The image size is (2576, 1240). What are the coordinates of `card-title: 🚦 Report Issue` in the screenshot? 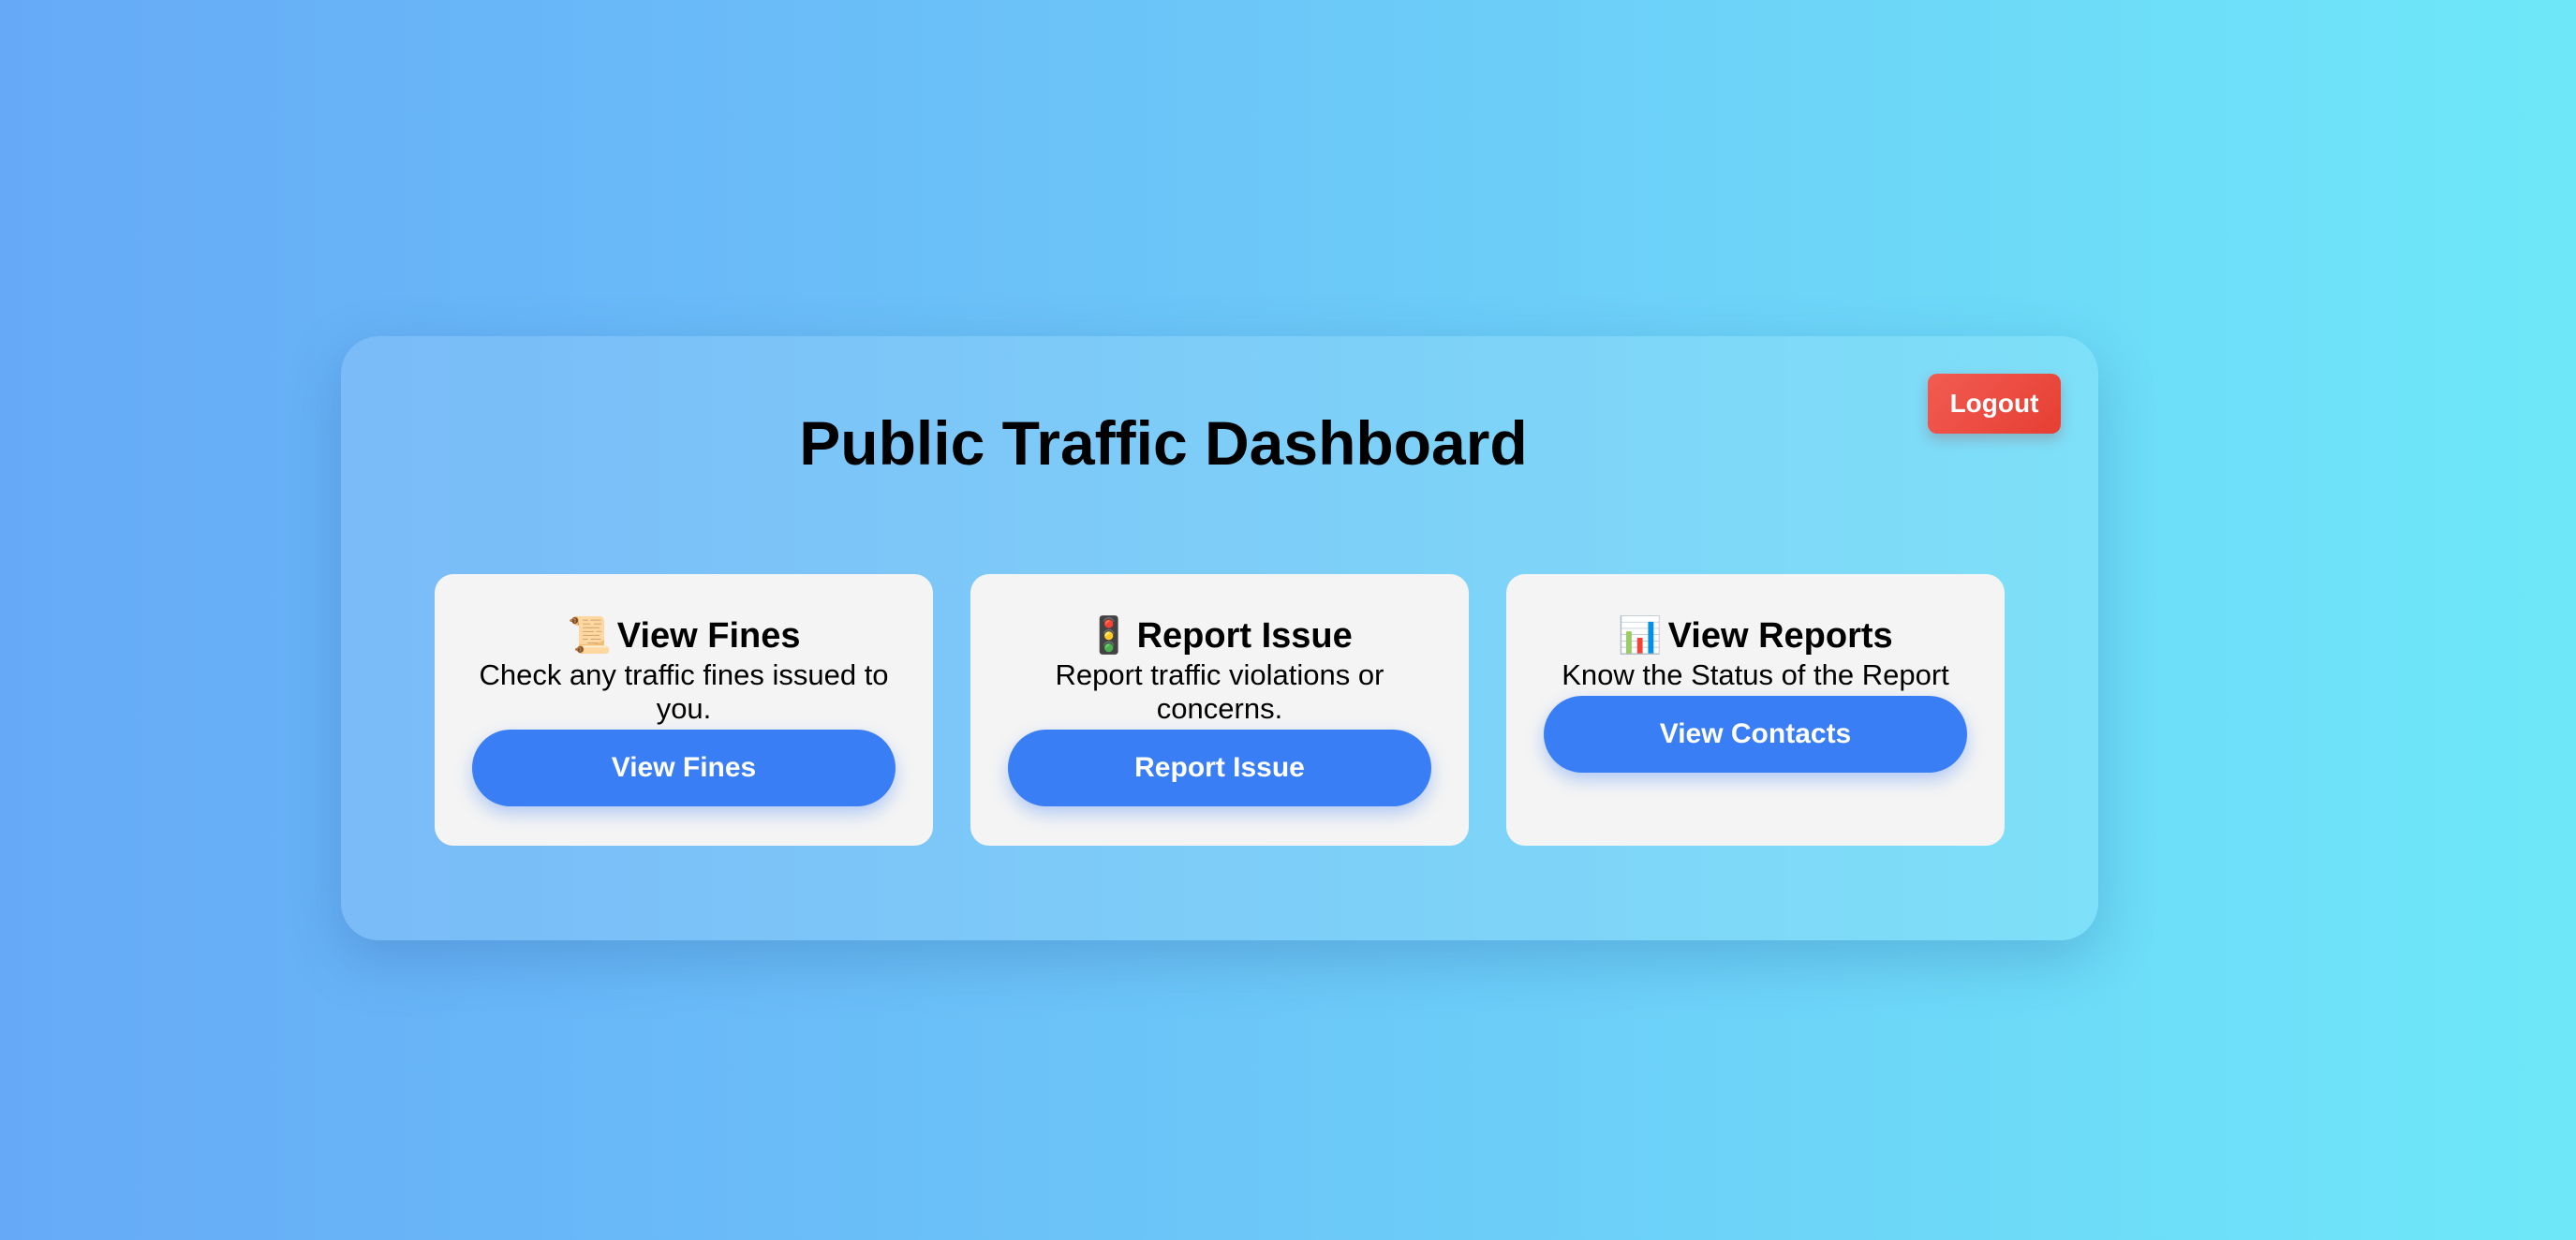 It's located at (1219, 635).